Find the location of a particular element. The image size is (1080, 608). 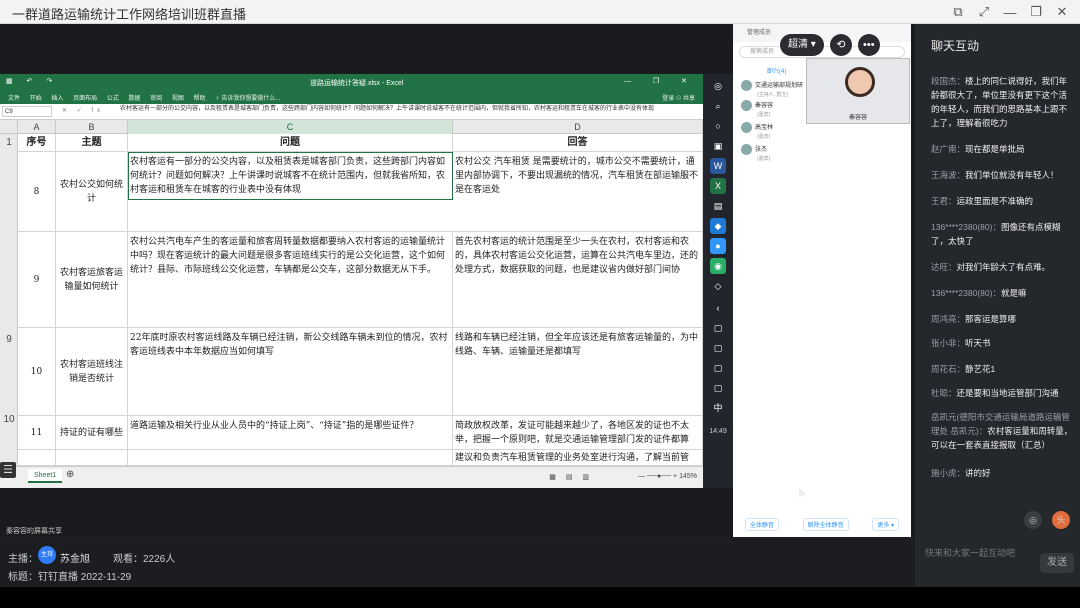

chat-text: 现在都是单批局 is located at coordinates (995, 149).